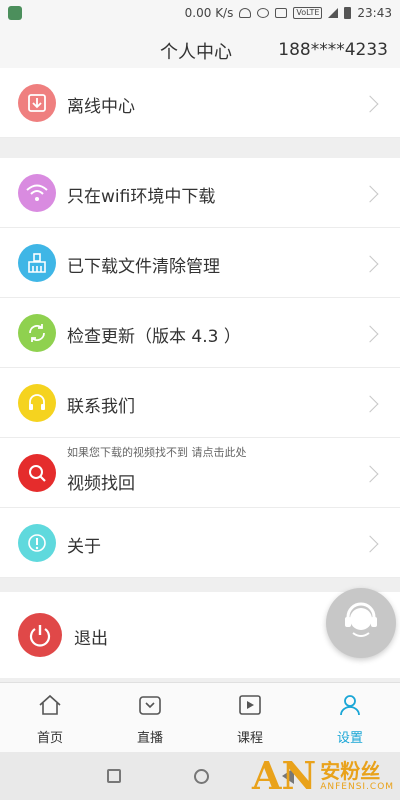 The width and height of the screenshot is (400, 800). Describe the element at coordinates (357, 787) in the screenshot. I see `watermark-domain: ANFENSI.COM` at that location.